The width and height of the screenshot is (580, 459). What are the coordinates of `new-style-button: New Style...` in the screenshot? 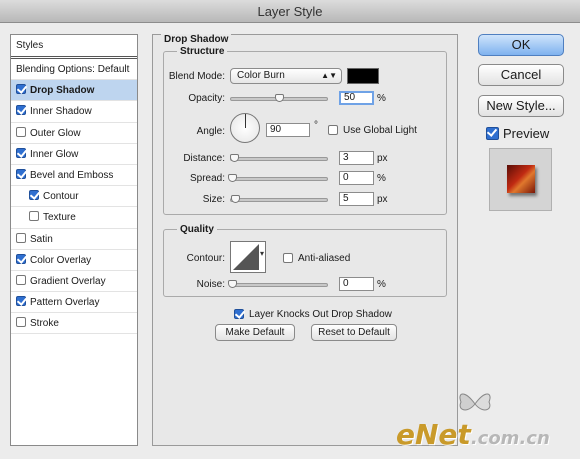 It's located at (521, 106).